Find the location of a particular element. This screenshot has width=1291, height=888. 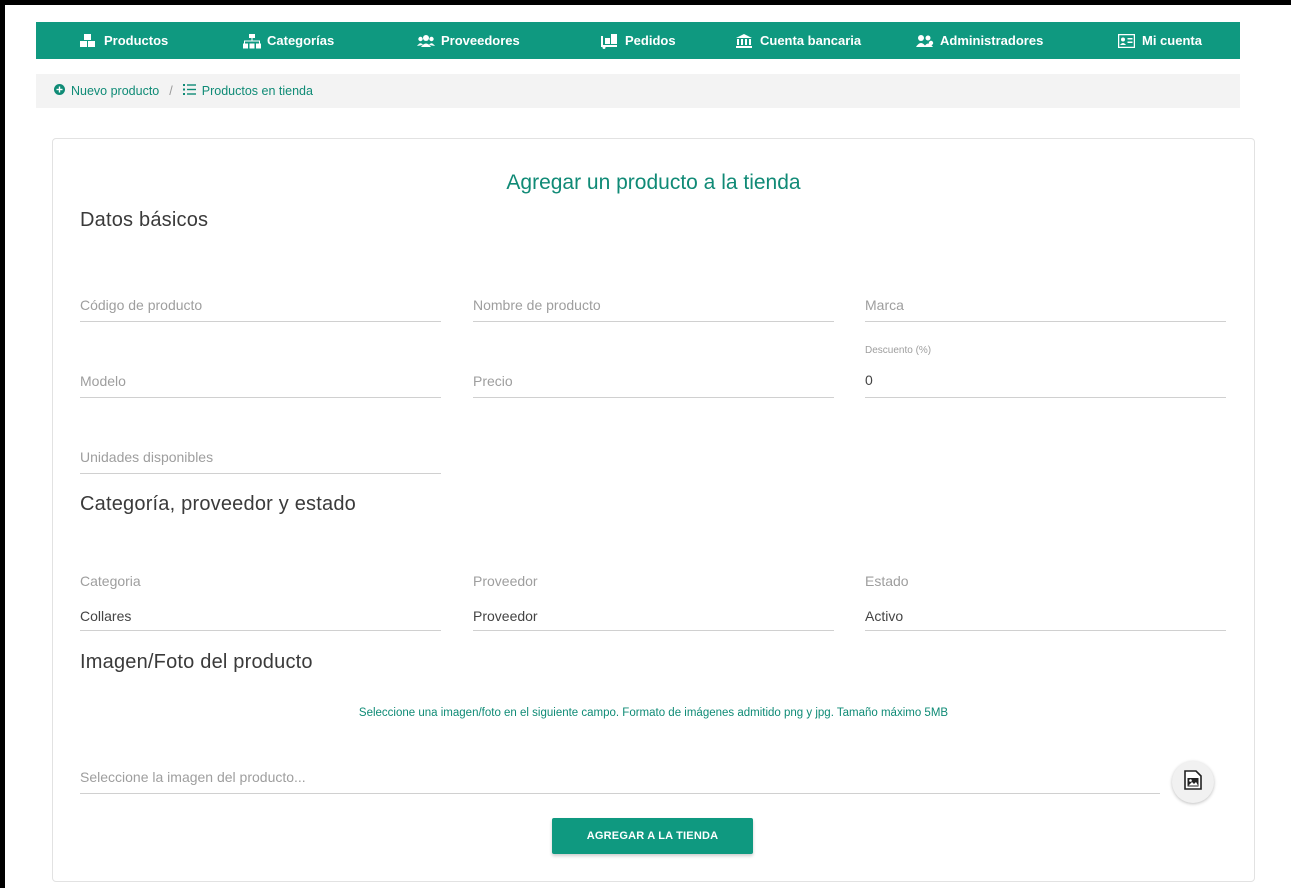

cubes-icon is located at coordinates (88, 40).